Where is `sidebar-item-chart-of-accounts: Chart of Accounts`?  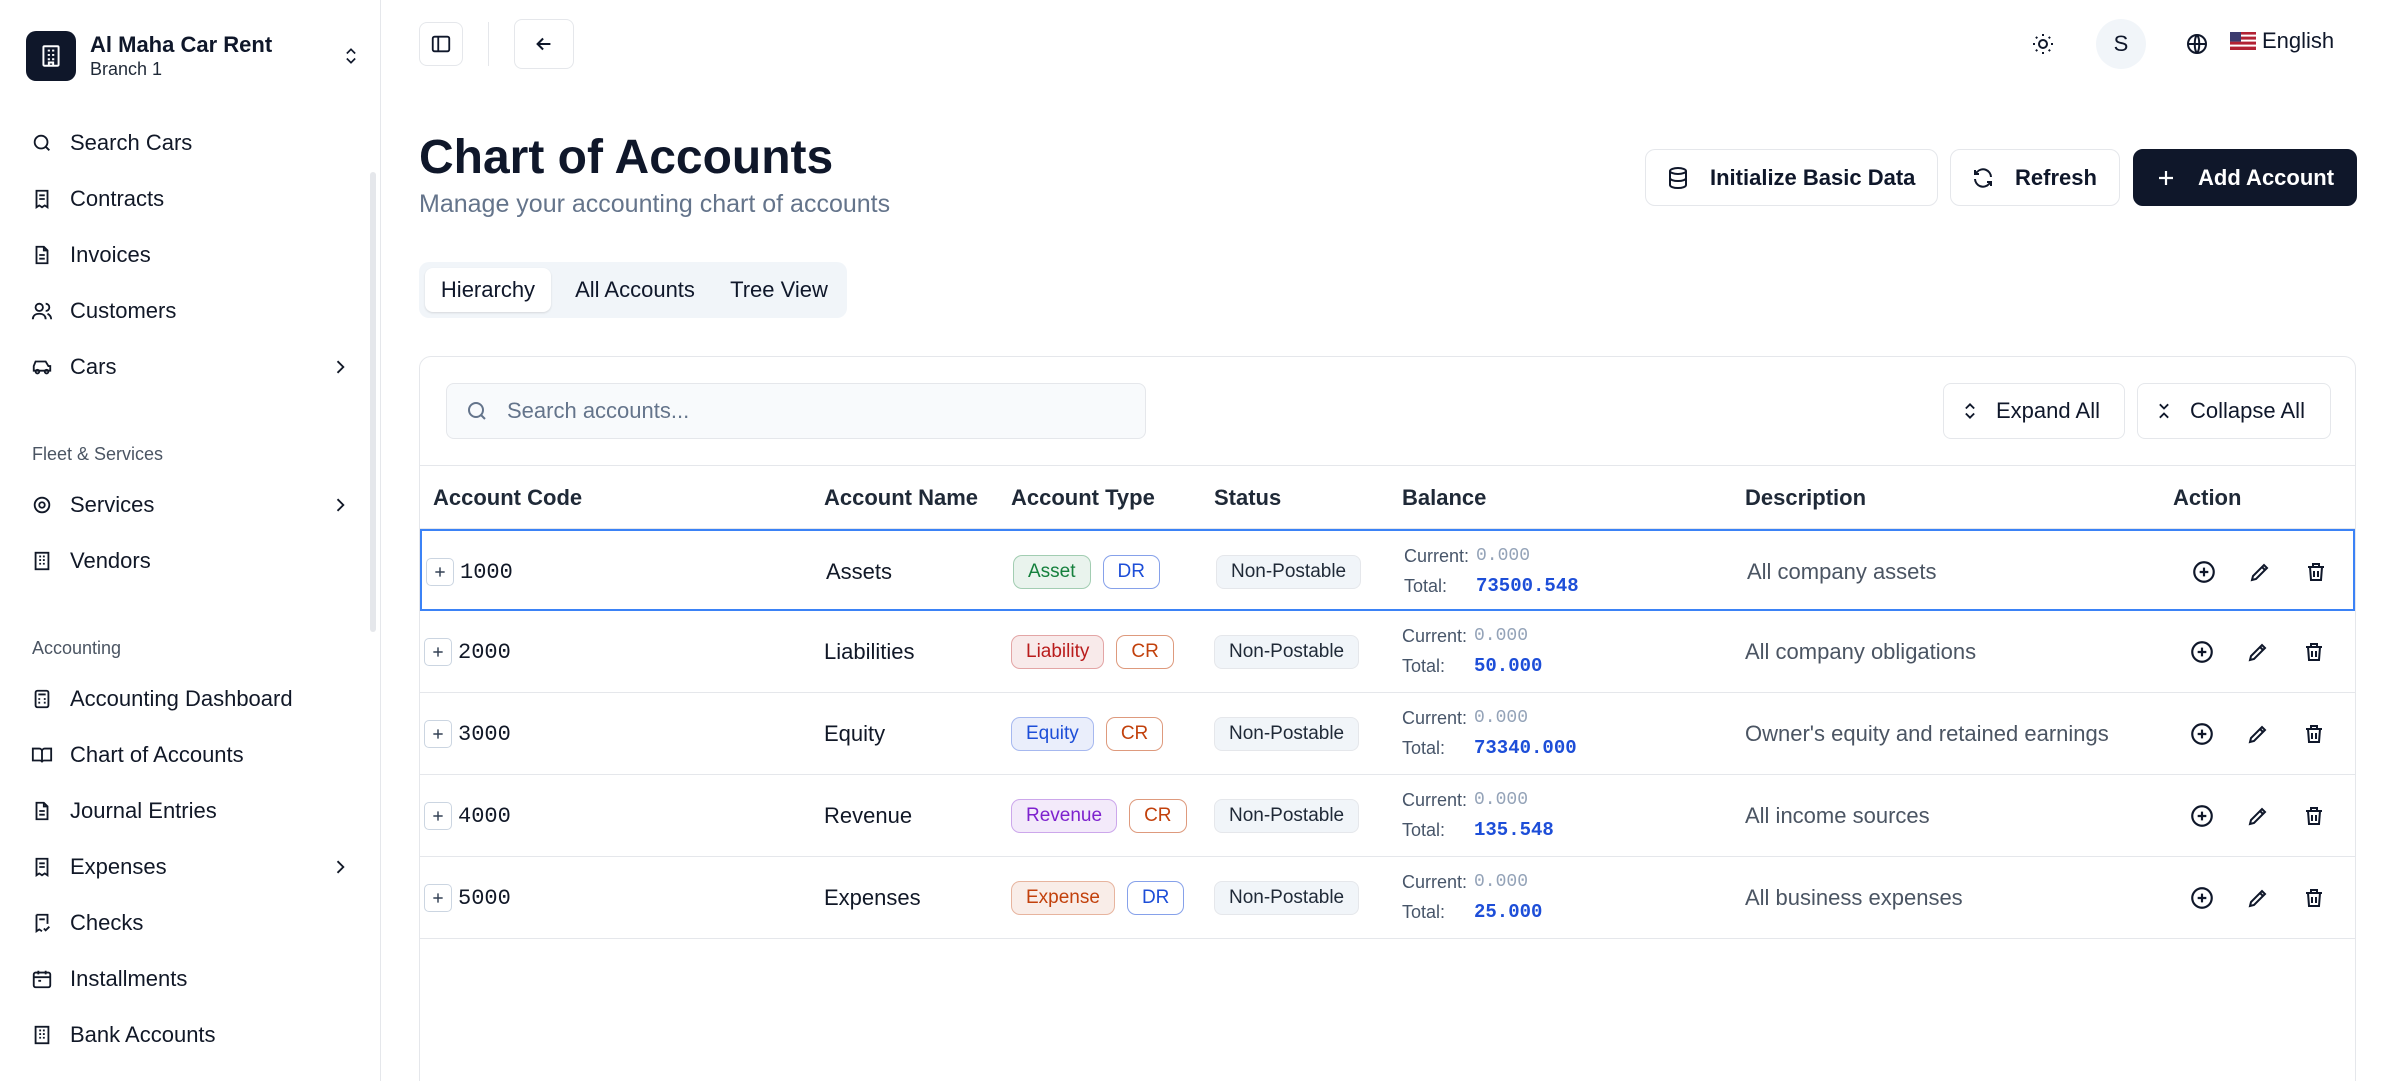
sidebar-item-chart-of-accounts: Chart of Accounts is located at coordinates (190, 755).